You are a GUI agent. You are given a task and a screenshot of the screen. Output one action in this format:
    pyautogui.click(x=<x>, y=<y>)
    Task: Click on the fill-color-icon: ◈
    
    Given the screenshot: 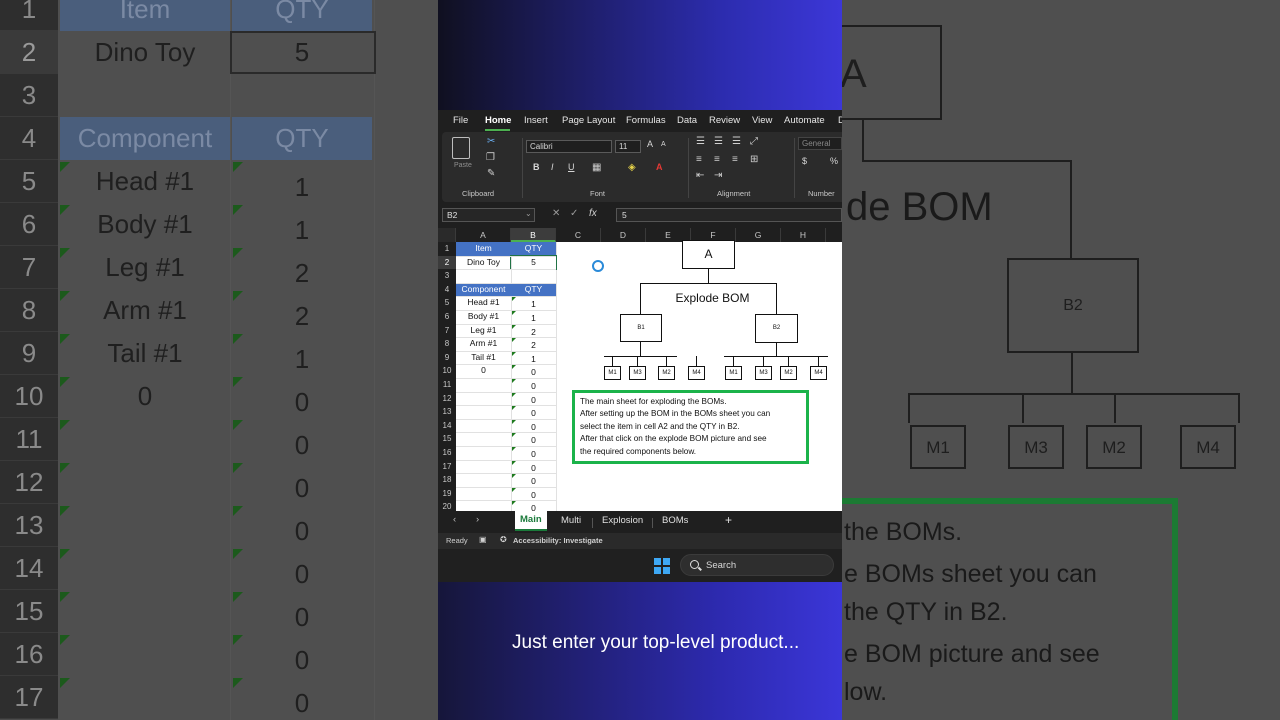 What is the action you would take?
    pyautogui.click(x=632, y=167)
    